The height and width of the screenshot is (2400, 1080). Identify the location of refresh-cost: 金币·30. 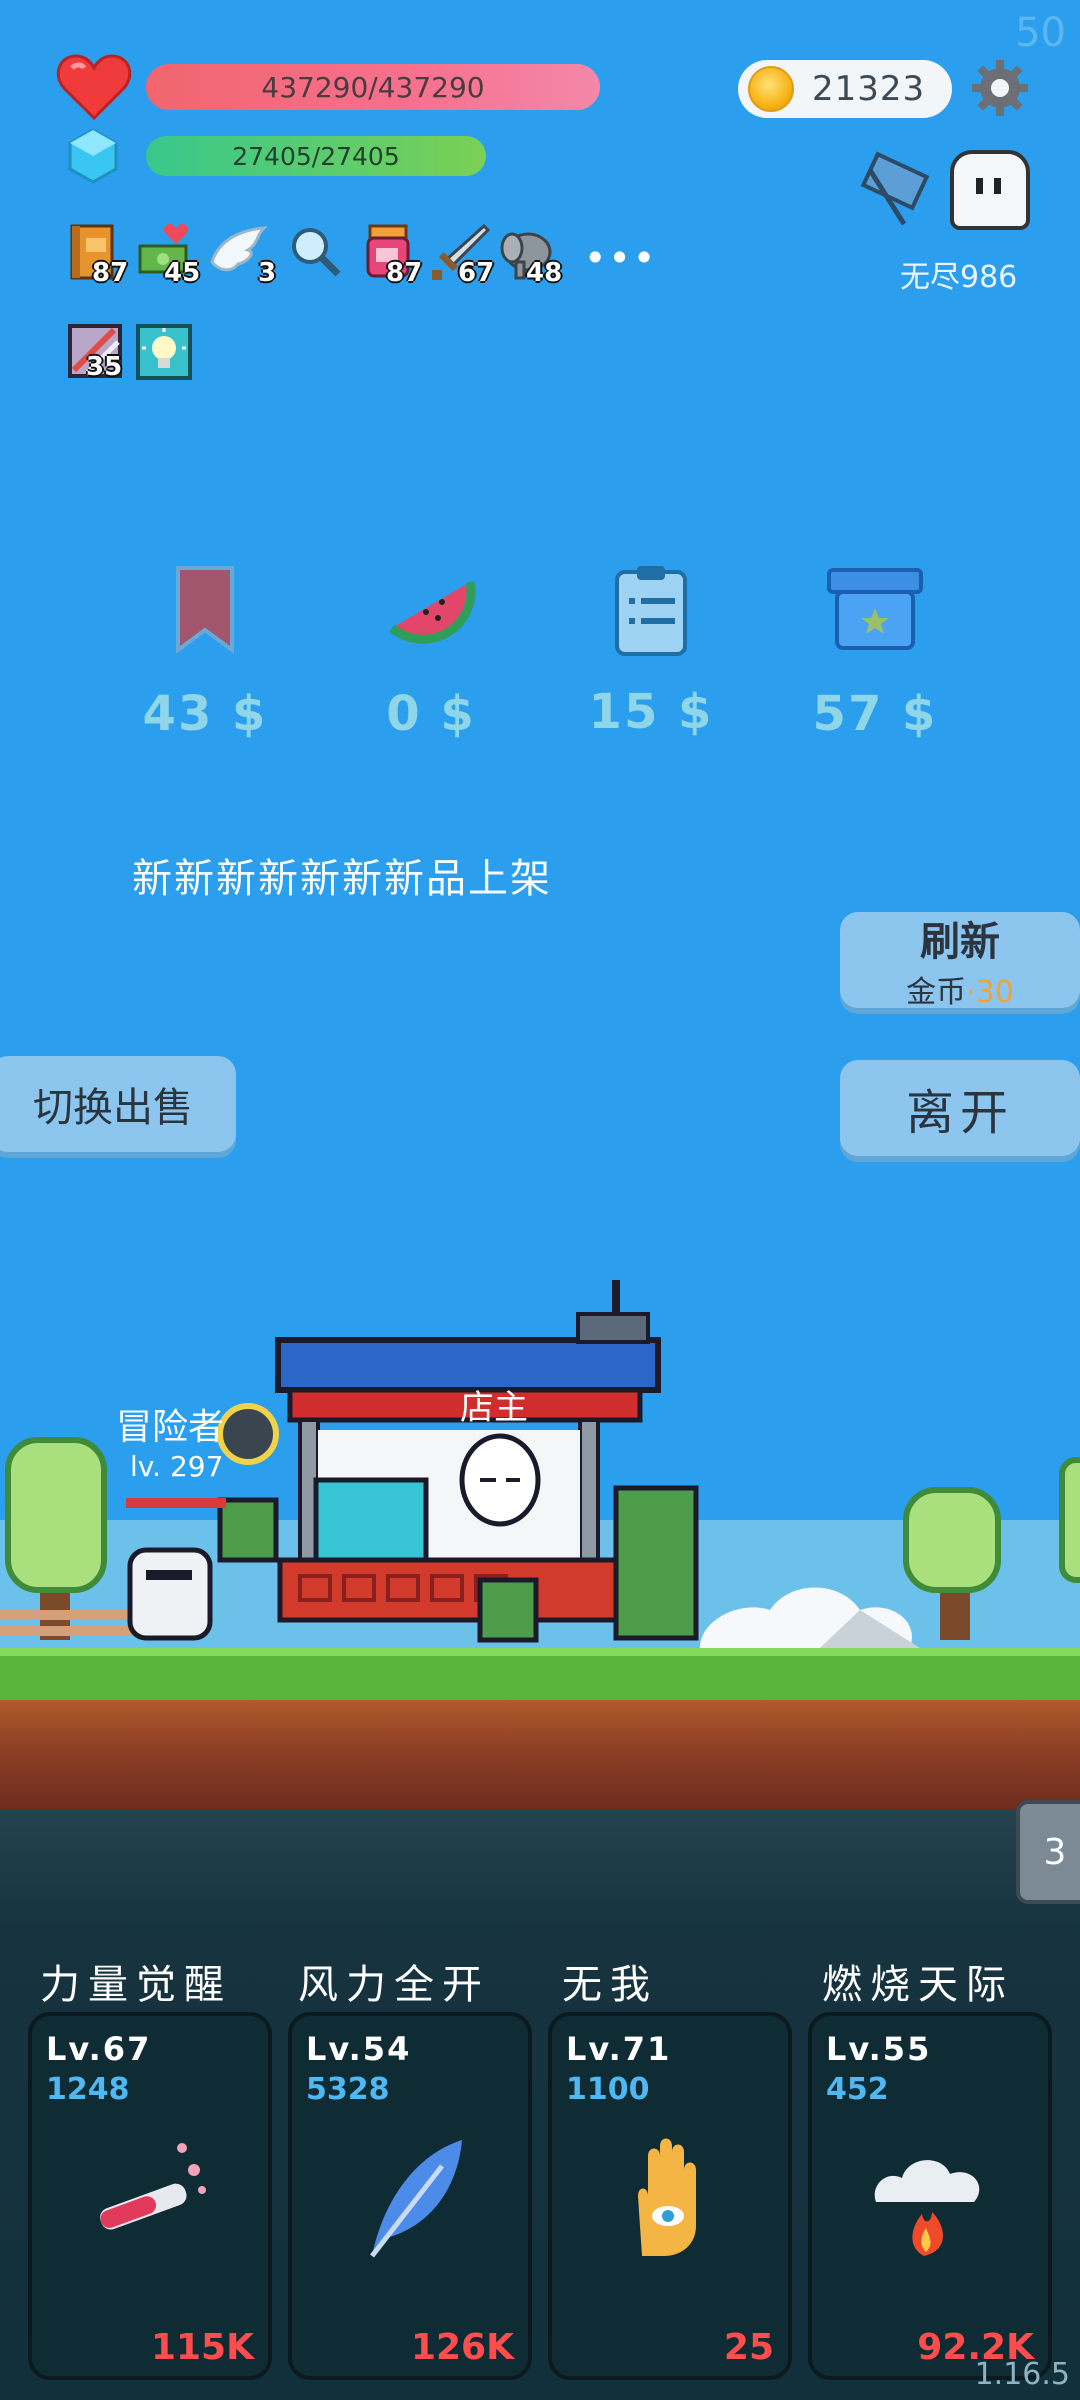
(960, 992).